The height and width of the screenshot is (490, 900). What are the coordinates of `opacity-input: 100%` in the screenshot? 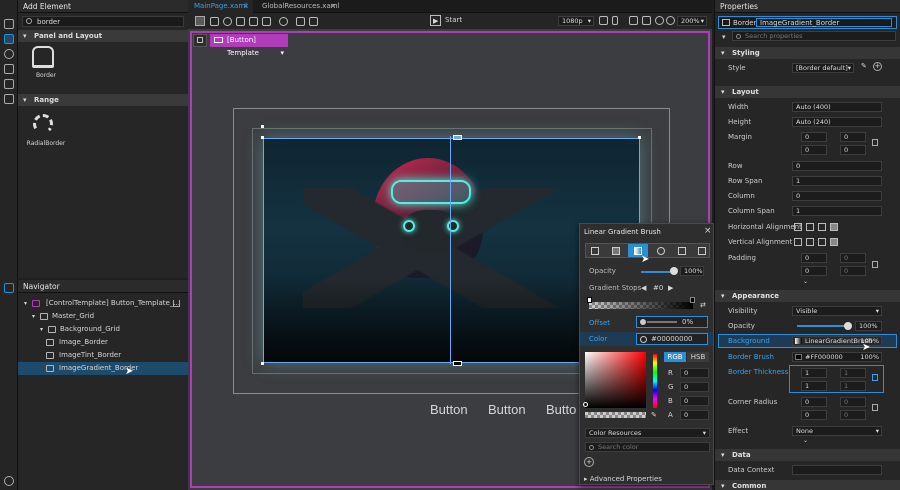 It's located at (868, 326).